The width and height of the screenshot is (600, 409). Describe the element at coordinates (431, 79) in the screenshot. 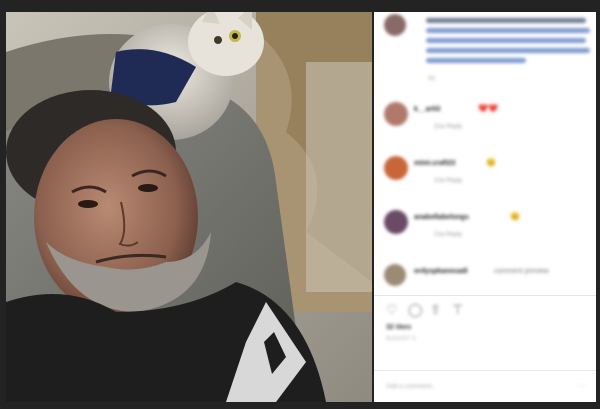

I see `caption-time: 4d` at that location.